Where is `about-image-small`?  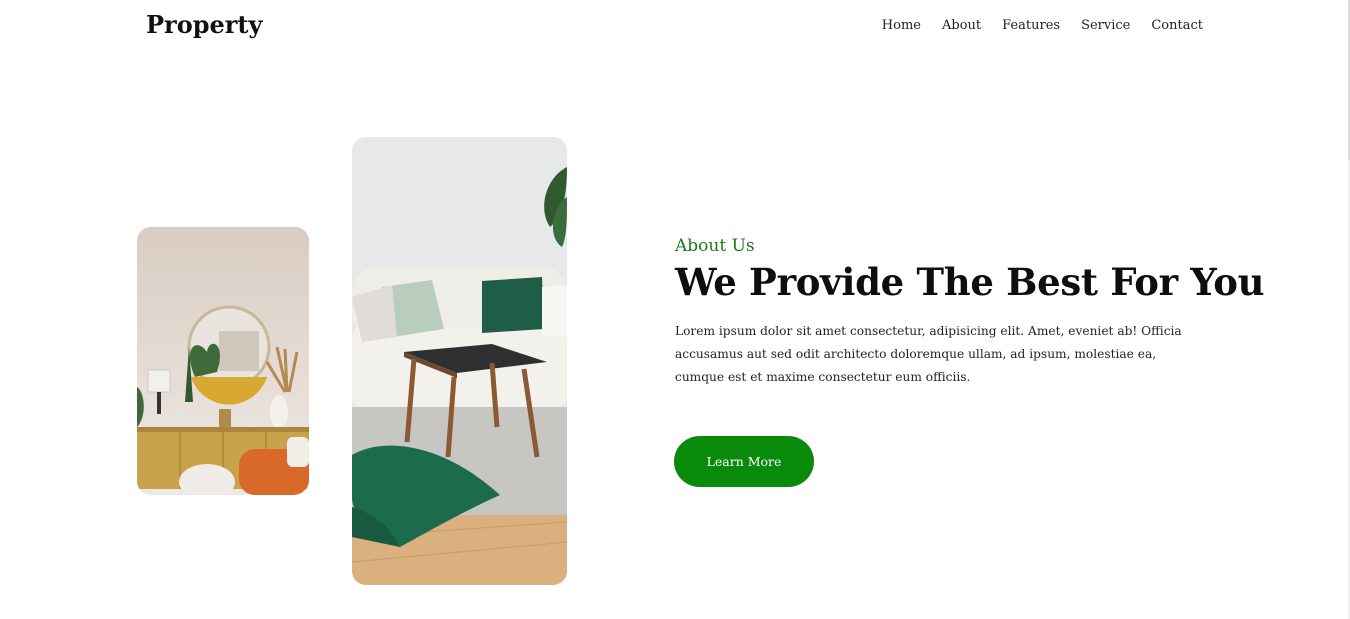
about-image-small is located at coordinates (223, 361).